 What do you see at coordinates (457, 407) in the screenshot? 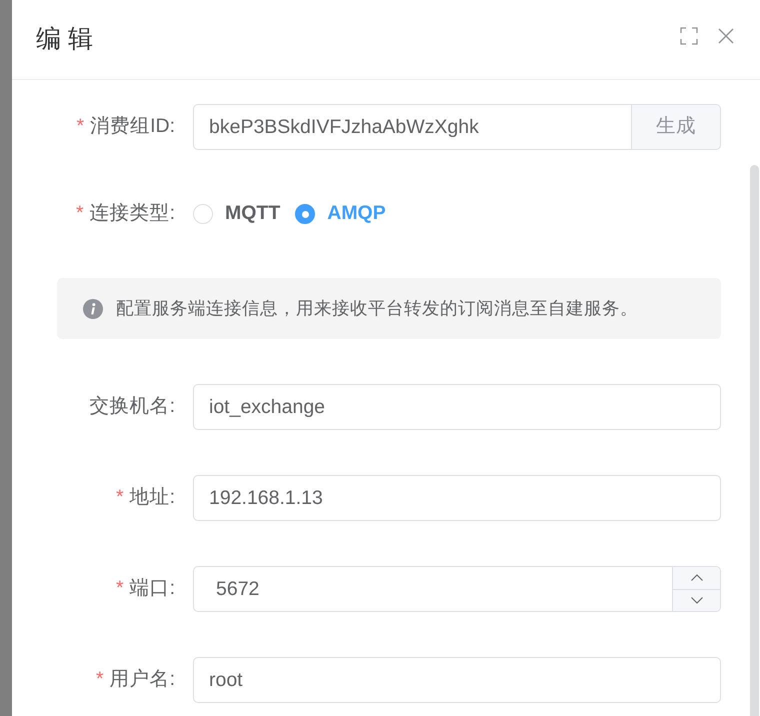
I see `text-input: iot_exchange` at bounding box center [457, 407].